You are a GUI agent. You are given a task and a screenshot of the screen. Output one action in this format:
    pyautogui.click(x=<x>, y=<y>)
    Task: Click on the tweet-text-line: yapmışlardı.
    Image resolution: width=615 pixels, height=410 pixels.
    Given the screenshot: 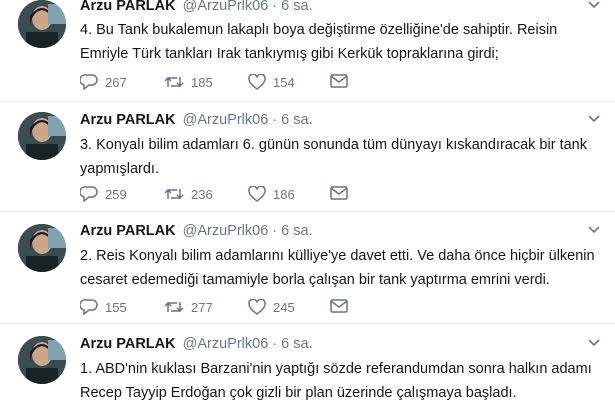 What is the action you would take?
    pyautogui.click(x=119, y=169)
    